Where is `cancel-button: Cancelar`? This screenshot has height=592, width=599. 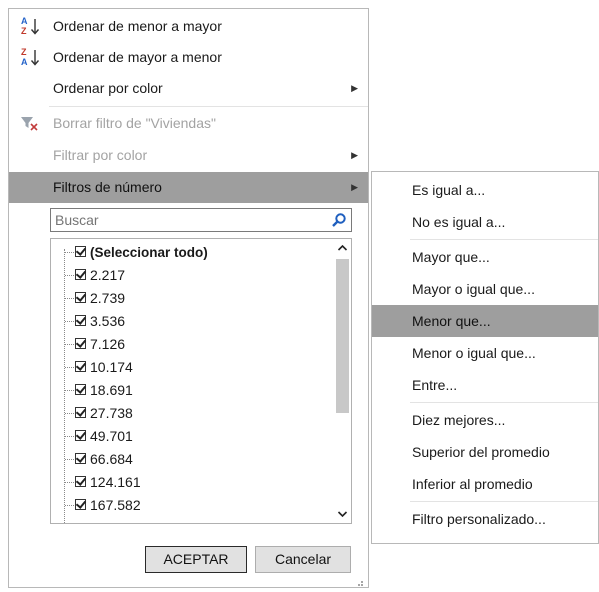 cancel-button: Cancelar is located at coordinates (303, 559).